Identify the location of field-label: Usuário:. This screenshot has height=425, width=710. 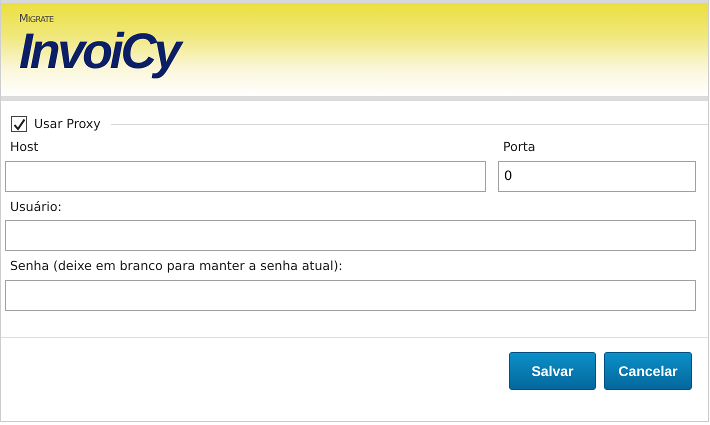
(36, 206).